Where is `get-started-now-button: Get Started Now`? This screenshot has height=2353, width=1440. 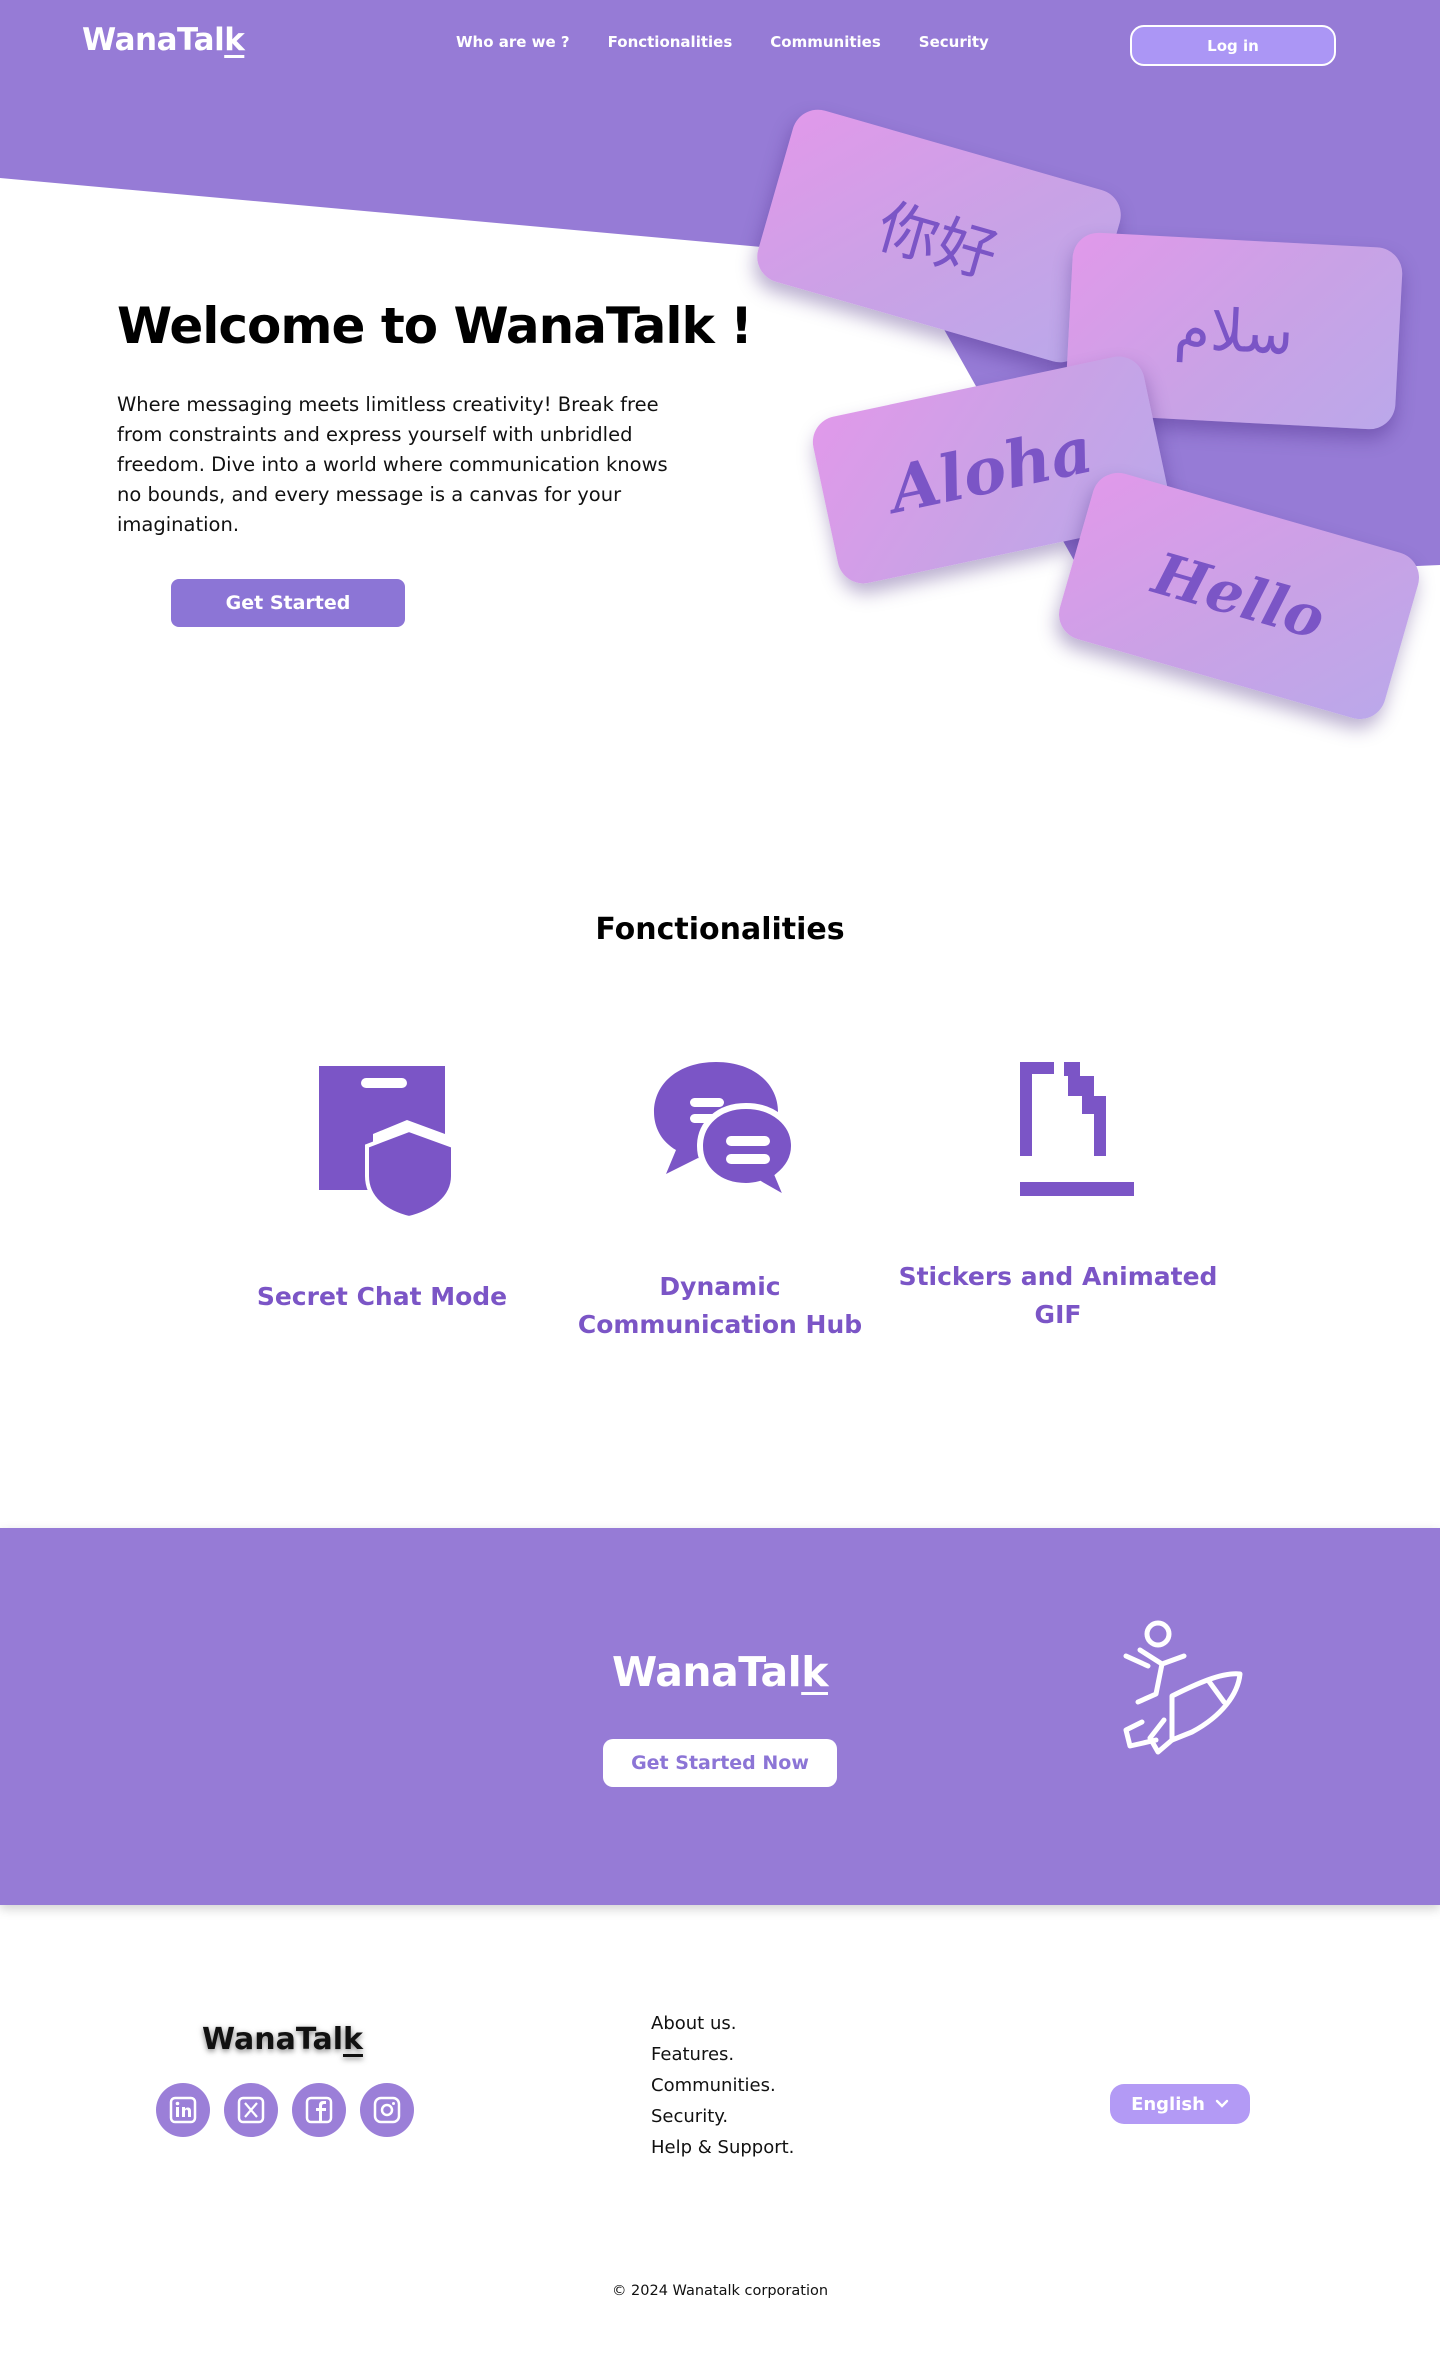 get-started-now-button: Get Started Now is located at coordinates (720, 1763).